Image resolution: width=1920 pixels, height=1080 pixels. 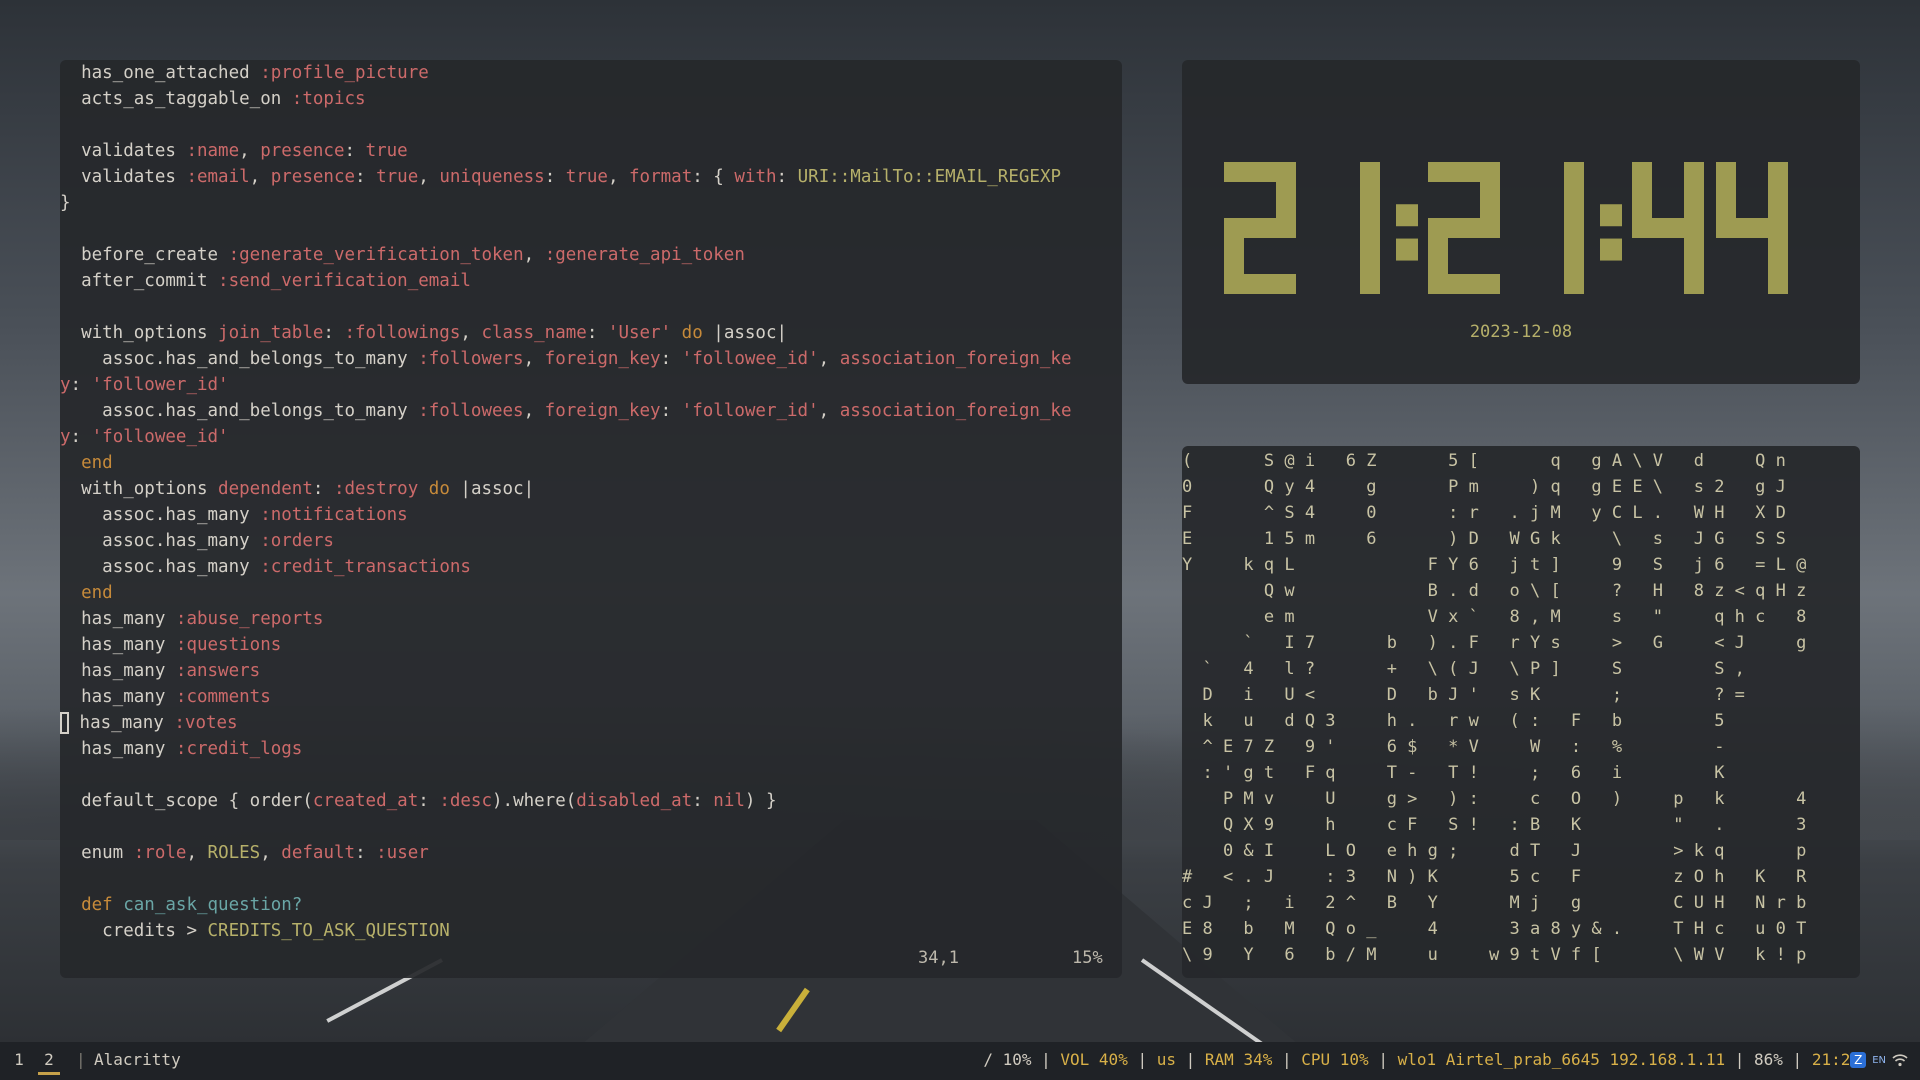 What do you see at coordinates (591, 151) in the screenshot?
I see `code-line: validates :name, presence: true` at bounding box center [591, 151].